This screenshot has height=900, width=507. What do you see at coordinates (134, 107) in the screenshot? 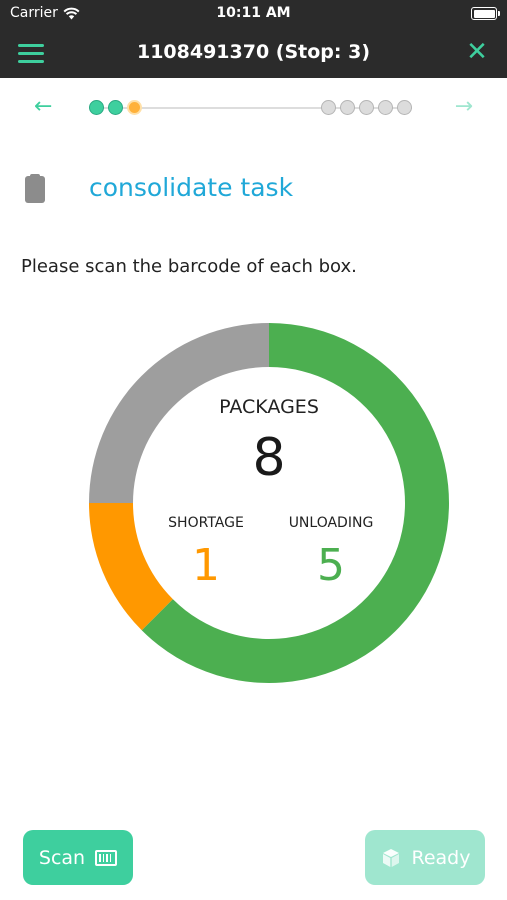
I see `step-dot-current` at bounding box center [134, 107].